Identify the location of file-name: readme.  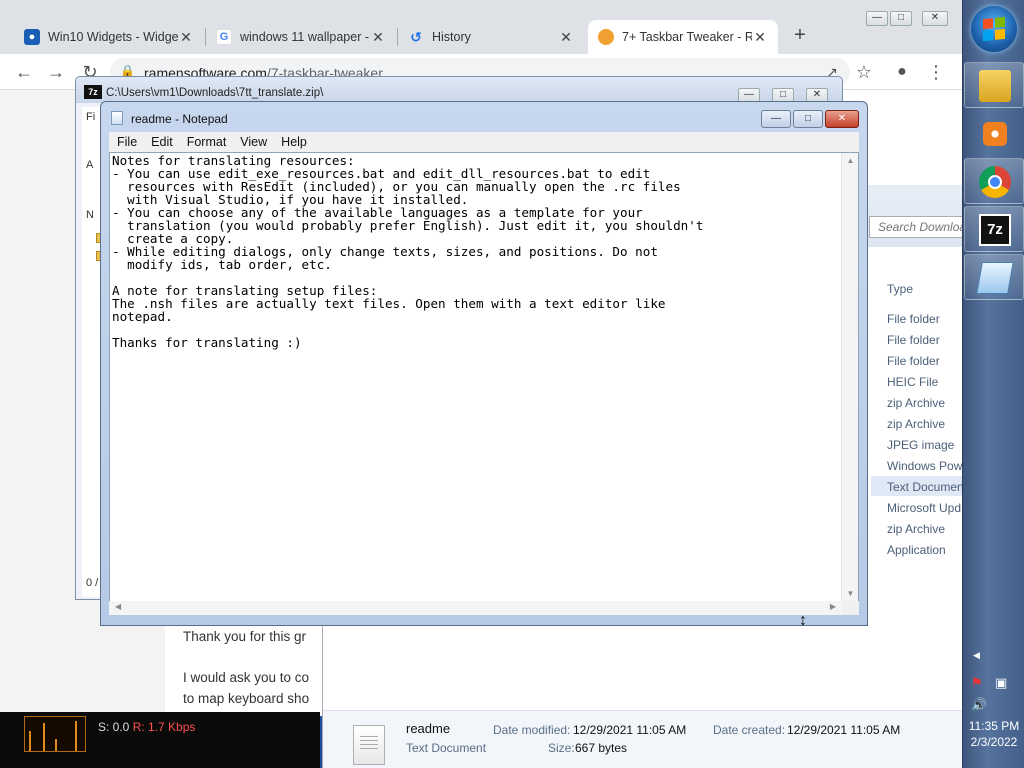
(428, 728).